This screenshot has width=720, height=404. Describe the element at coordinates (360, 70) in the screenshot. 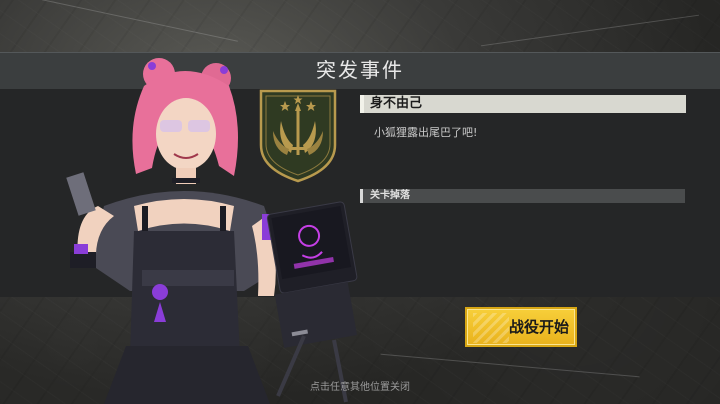

I see `dialog-title: 突发事件` at that location.